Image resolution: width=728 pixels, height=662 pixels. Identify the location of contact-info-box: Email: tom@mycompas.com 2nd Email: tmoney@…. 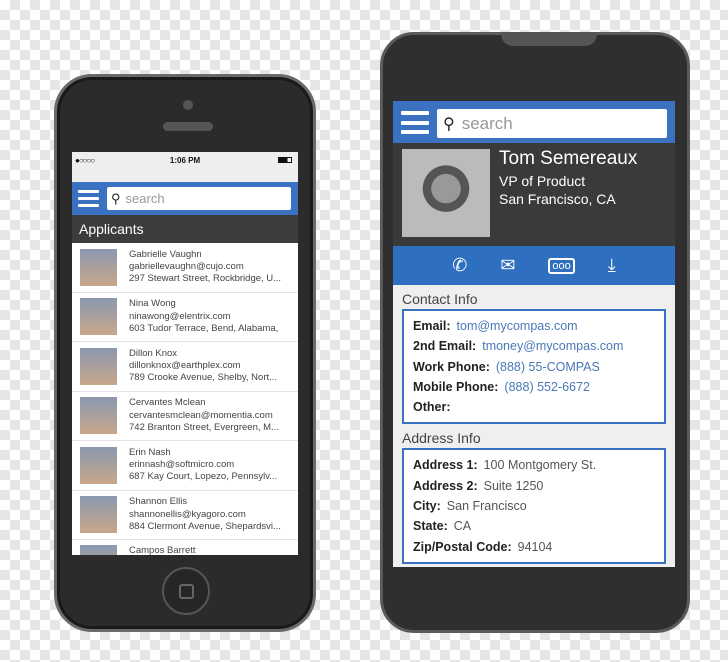
(534, 367).